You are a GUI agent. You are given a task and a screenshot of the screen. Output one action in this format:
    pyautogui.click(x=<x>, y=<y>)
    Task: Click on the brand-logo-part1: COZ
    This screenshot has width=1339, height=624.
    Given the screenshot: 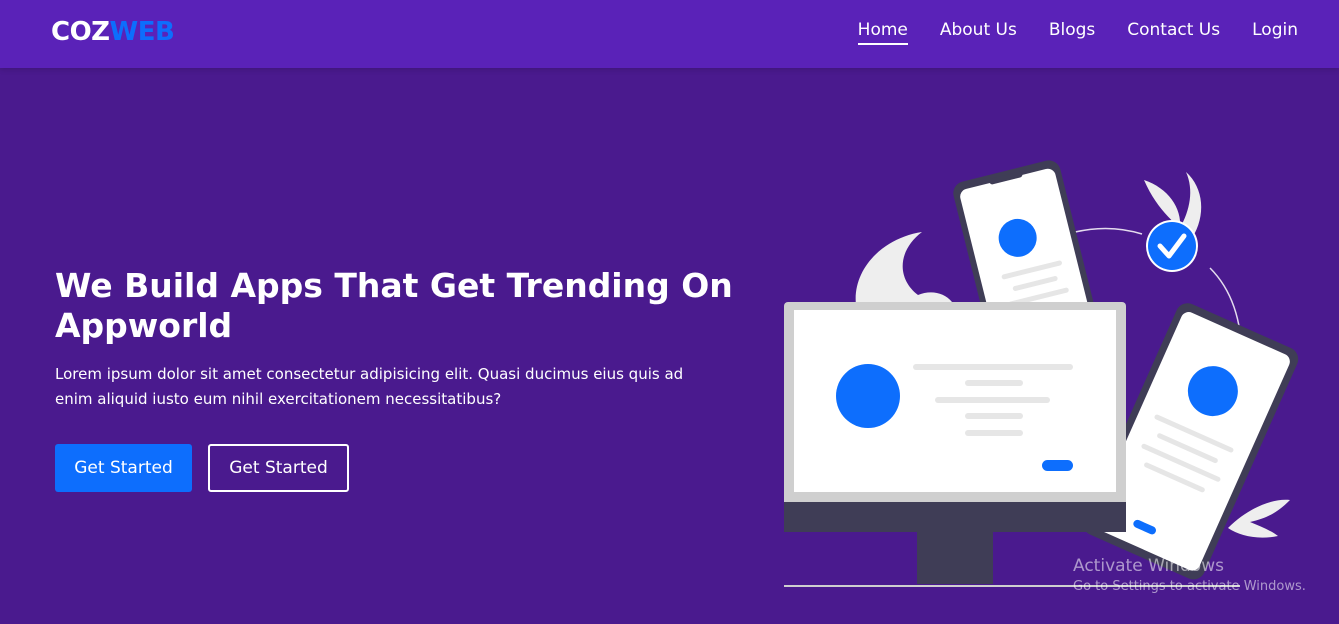 What is the action you would take?
    pyautogui.click(x=80, y=32)
    